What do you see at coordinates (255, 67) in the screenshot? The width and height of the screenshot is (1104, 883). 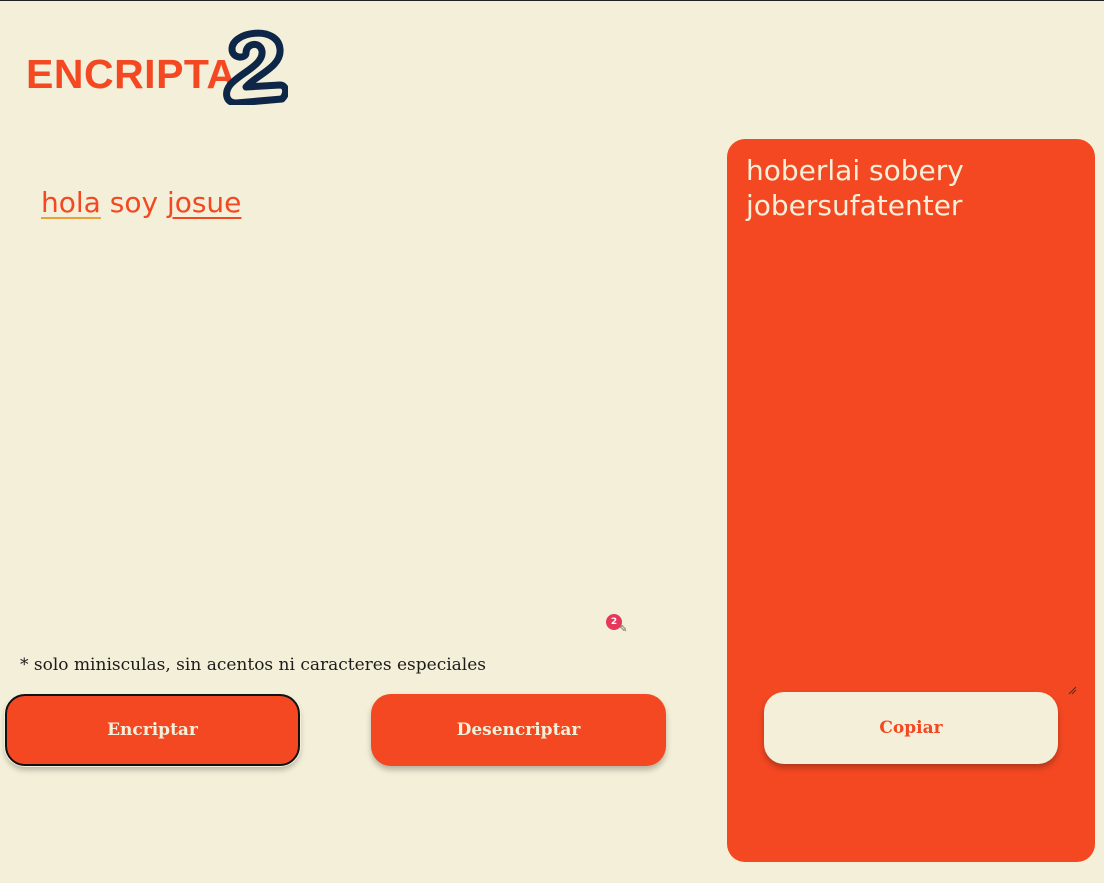 I see `logo-number-icon` at bounding box center [255, 67].